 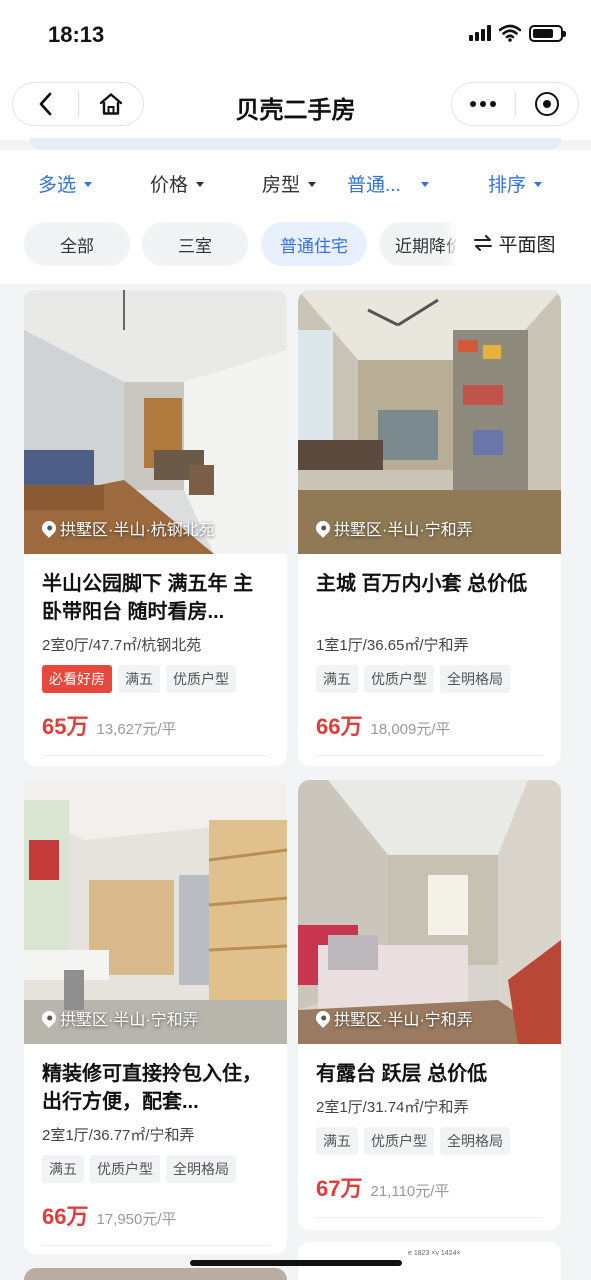 I want to click on more-dots-icon, so click(x=483, y=104).